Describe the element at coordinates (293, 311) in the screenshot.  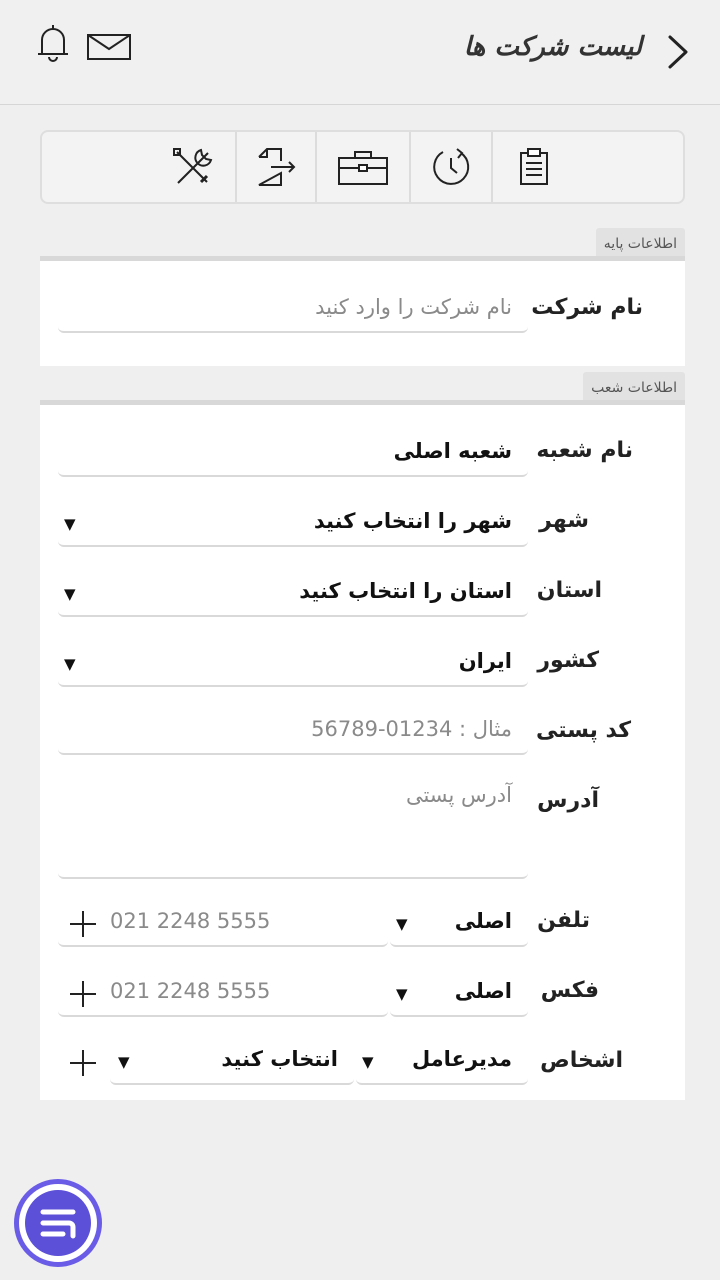
I see `company-name-field: نام شرکت را وارد کنید` at that location.